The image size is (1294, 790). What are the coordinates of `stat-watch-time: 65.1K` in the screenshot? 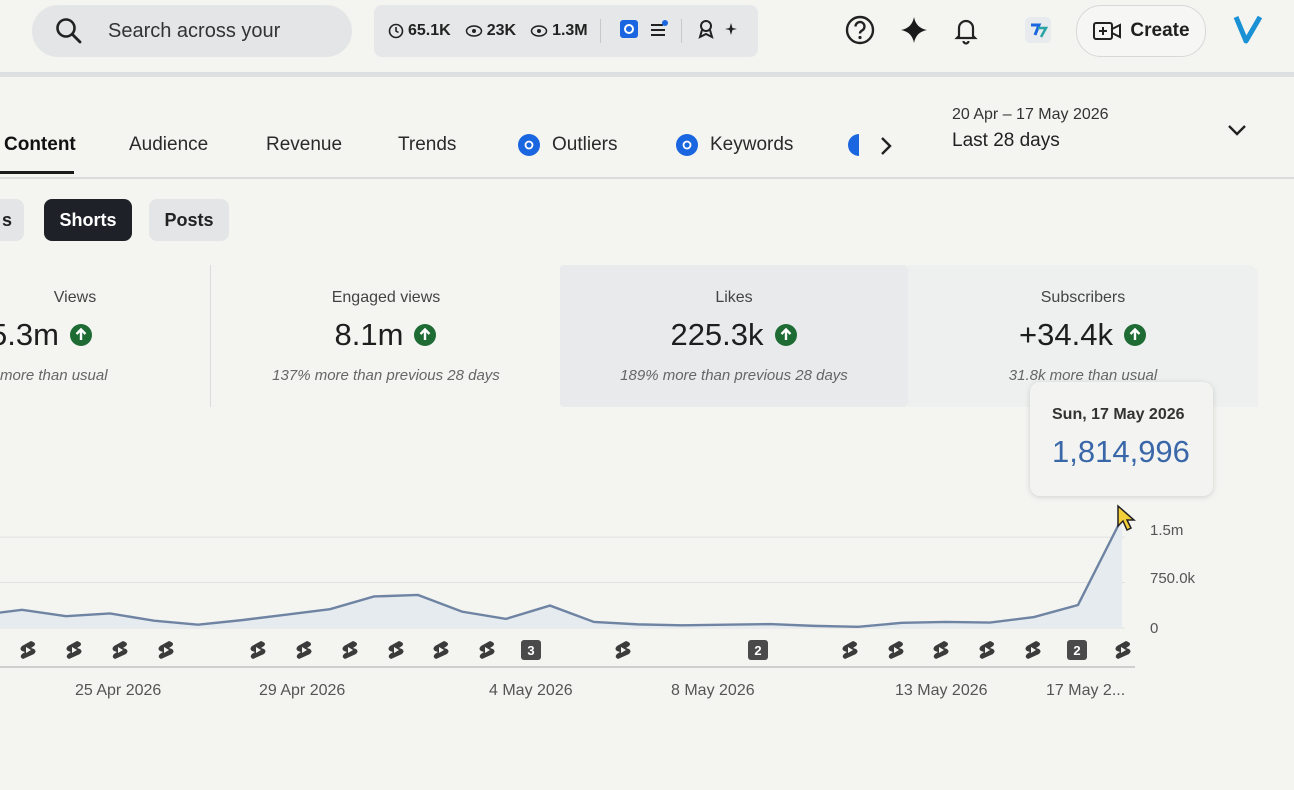 It's located at (419, 31).